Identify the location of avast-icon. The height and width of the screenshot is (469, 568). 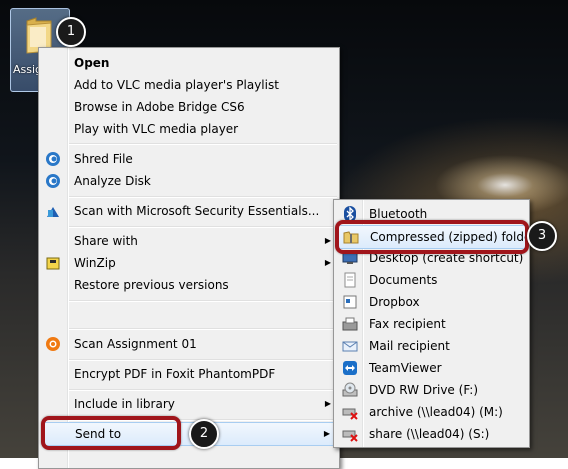
(53, 344).